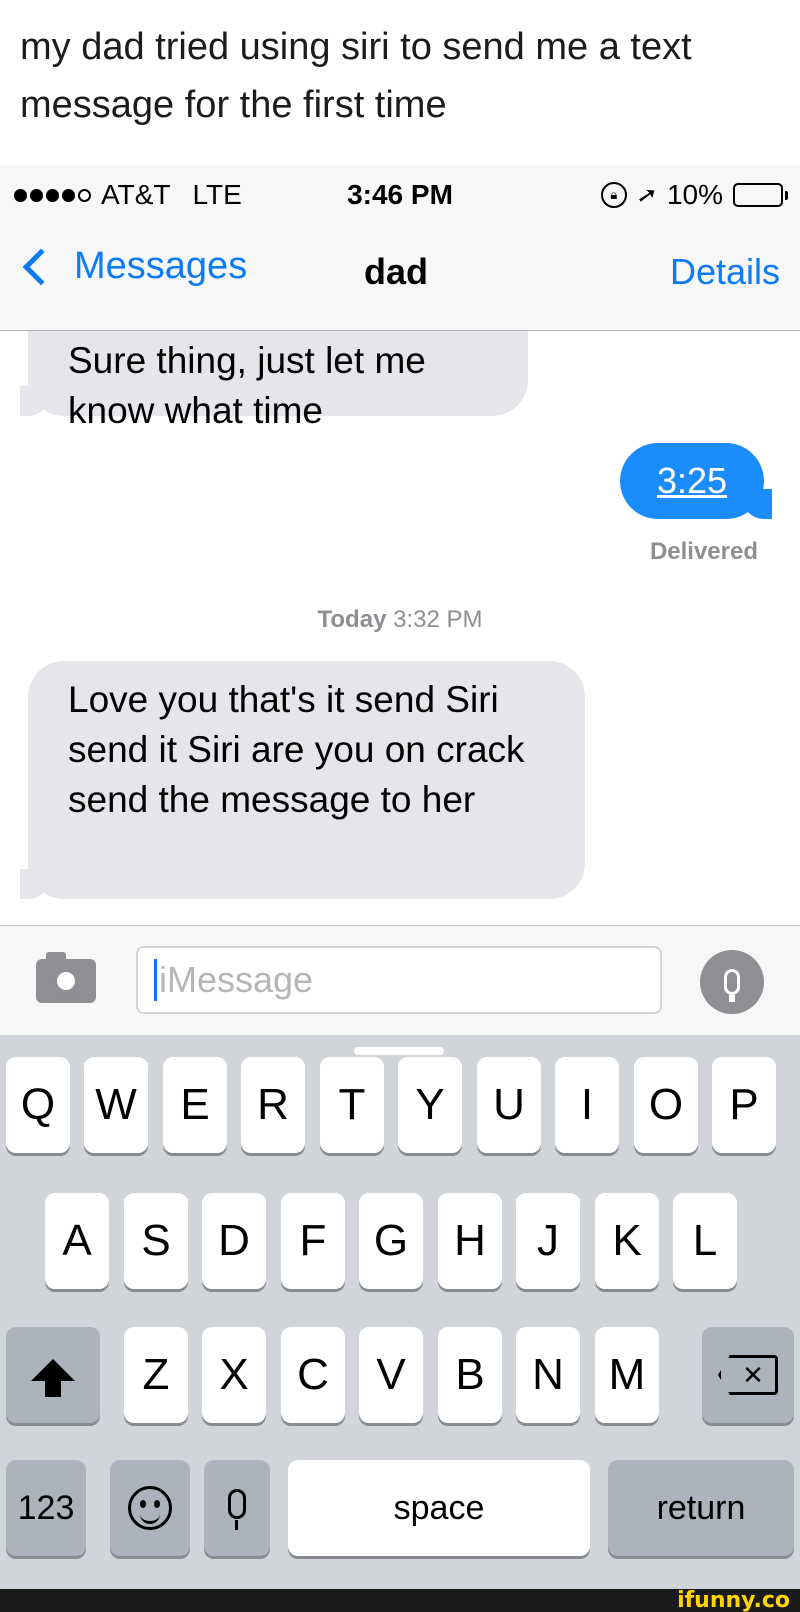 This screenshot has width=800, height=1612. I want to click on delivered-status: Delivered, so click(703, 551).